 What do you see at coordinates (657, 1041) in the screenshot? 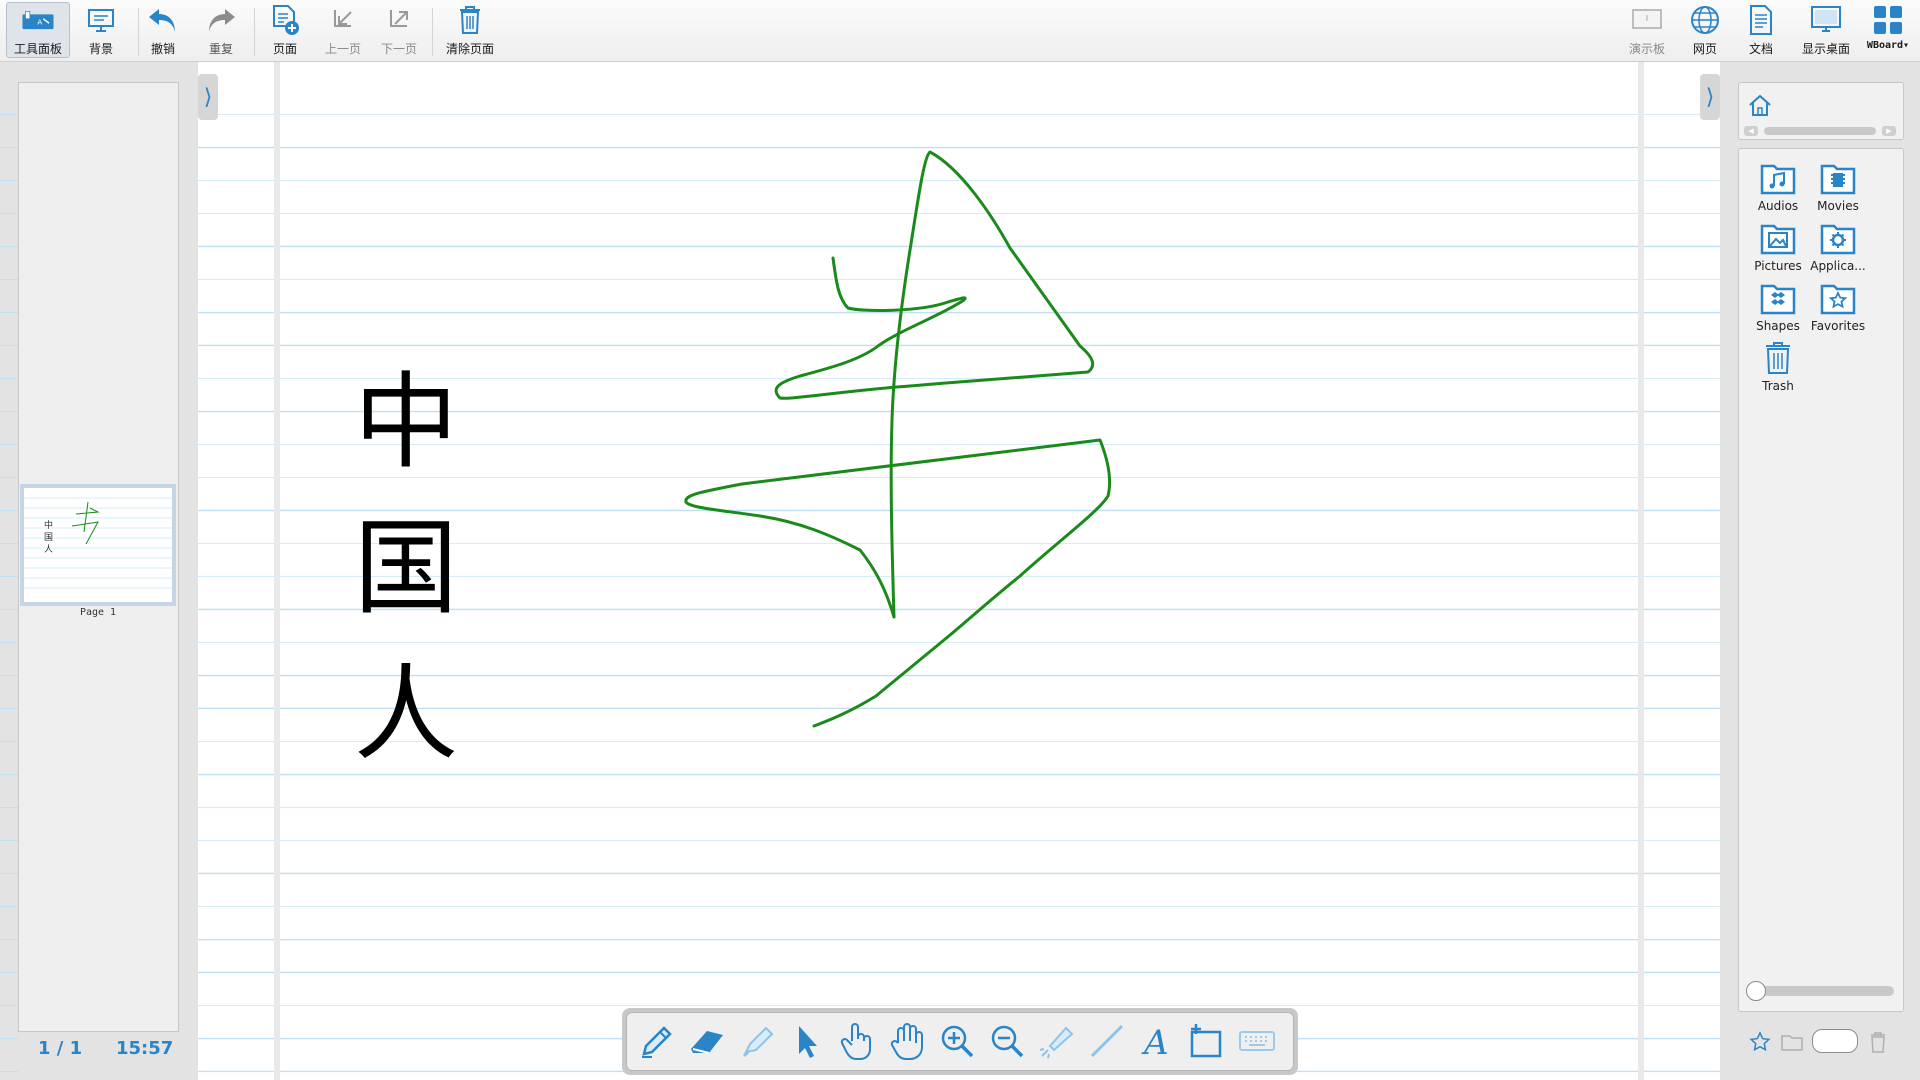
I see `pen-icon` at bounding box center [657, 1041].